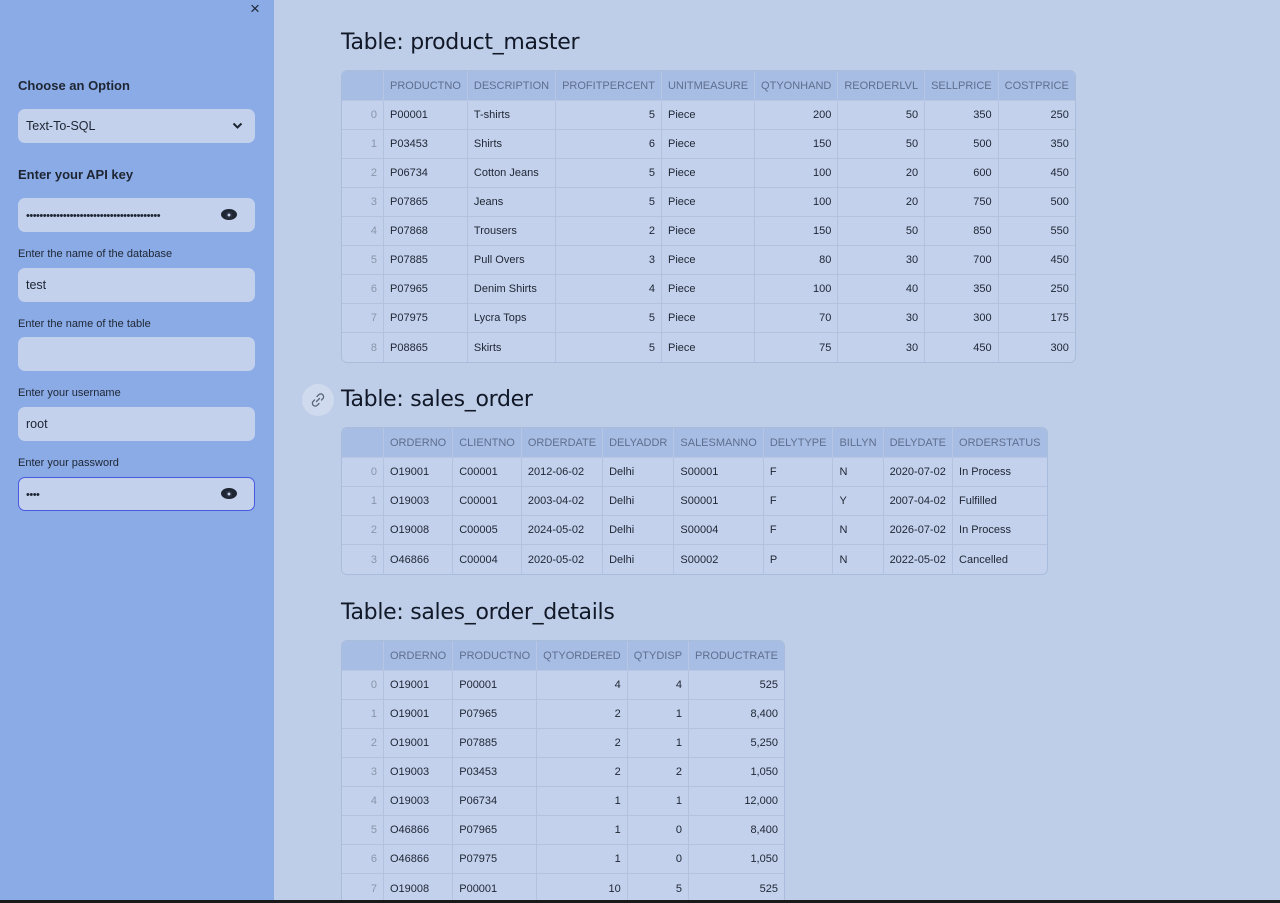 This screenshot has width=1280, height=903. Describe the element at coordinates (1000, 559) in the screenshot. I see `table-cell: Cancelled` at that location.